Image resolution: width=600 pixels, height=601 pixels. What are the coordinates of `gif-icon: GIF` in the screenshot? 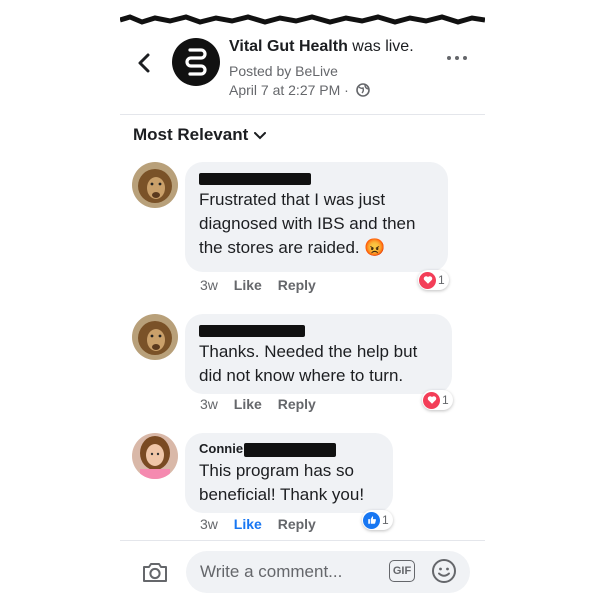 It's located at (402, 571).